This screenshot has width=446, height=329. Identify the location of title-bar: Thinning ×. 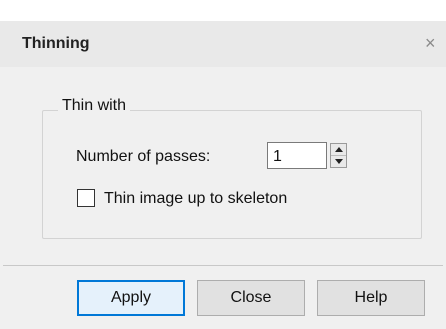
(223, 44).